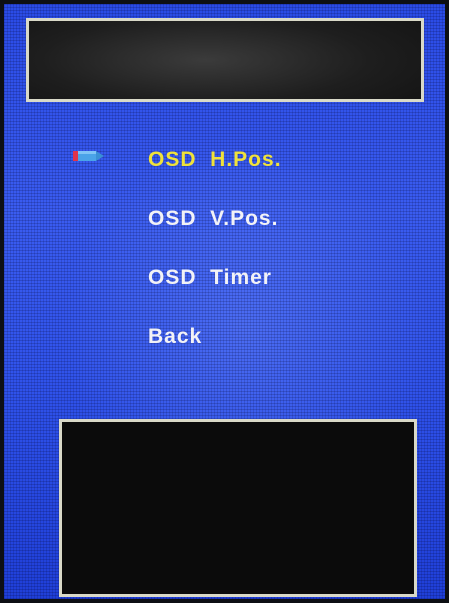 Image resolution: width=449 pixels, height=603 pixels. Describe the element at coordinates (88, 156) in the screenshot. I see `pencil-pointer-icon` at that location.